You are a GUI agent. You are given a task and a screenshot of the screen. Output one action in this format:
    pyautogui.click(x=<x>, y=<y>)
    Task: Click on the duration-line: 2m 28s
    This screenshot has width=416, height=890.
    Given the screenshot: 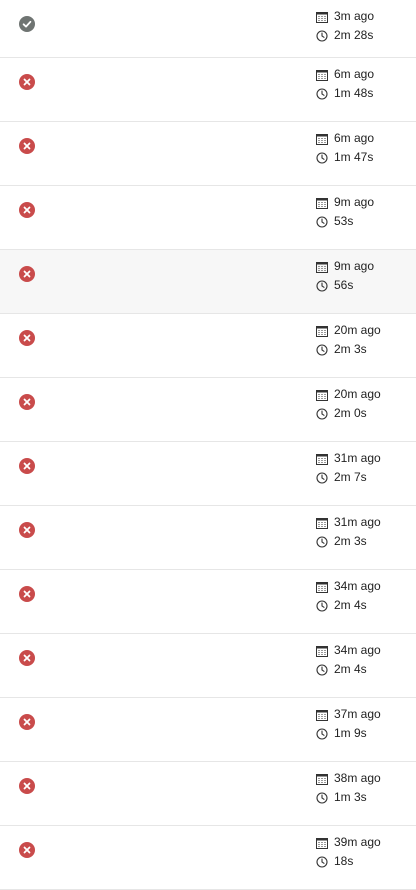 What is the action you would take?
    pyautogui.click(x=364, y=35)
    